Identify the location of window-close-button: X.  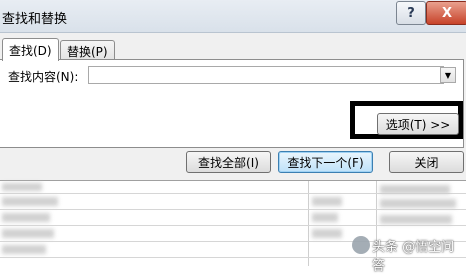
(446, 13).